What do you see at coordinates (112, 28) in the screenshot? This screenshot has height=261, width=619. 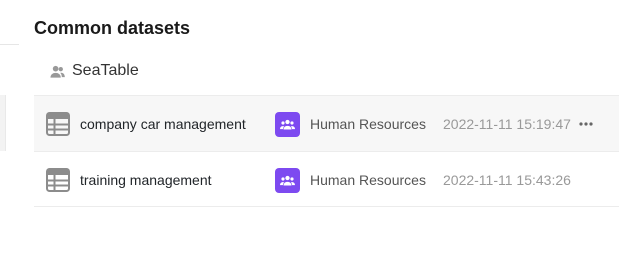 I see `section-title: Common datasets` at bounding box center [112, 28].